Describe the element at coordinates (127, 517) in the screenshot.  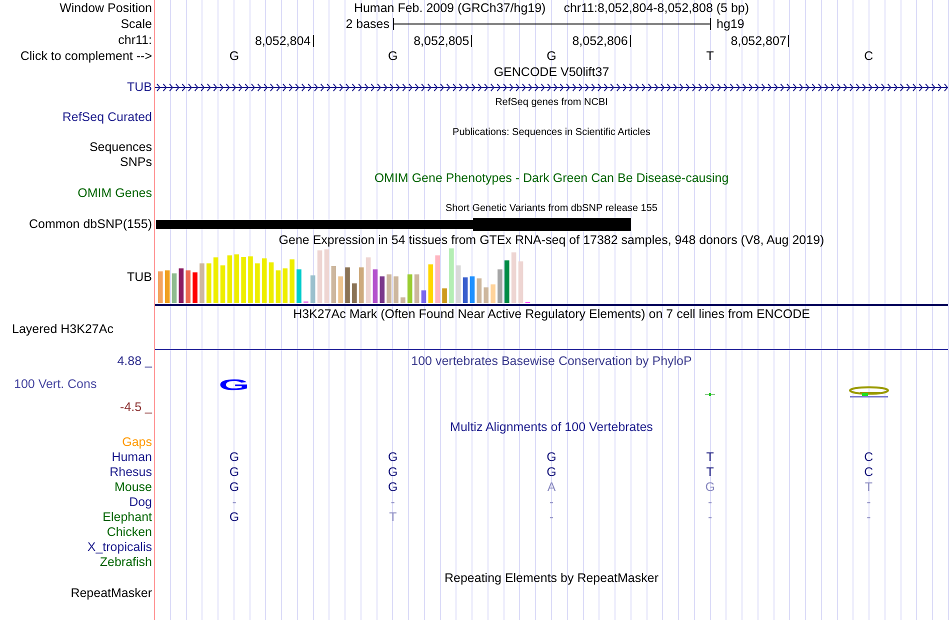
I see `species-label: Elephant` at that location.